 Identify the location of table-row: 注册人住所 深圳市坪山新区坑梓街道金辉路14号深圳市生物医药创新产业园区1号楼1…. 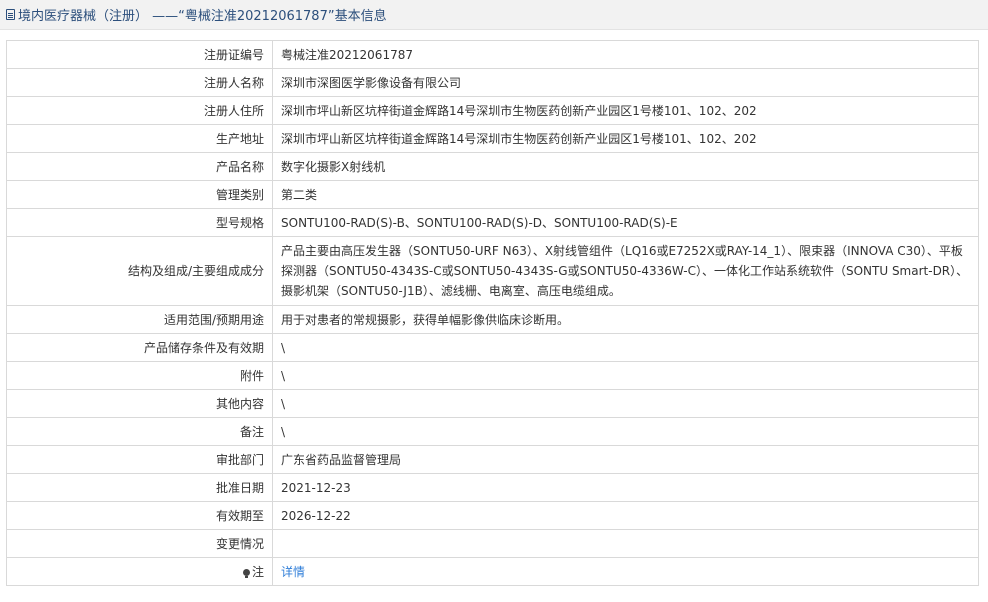
(492, 110).